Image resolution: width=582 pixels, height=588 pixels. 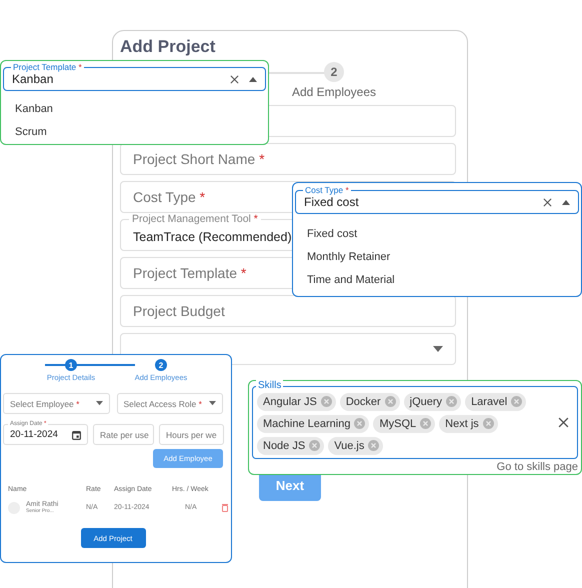 I want to click on field-value: TeamTrace (Recommended), so click(x=212, y=236).